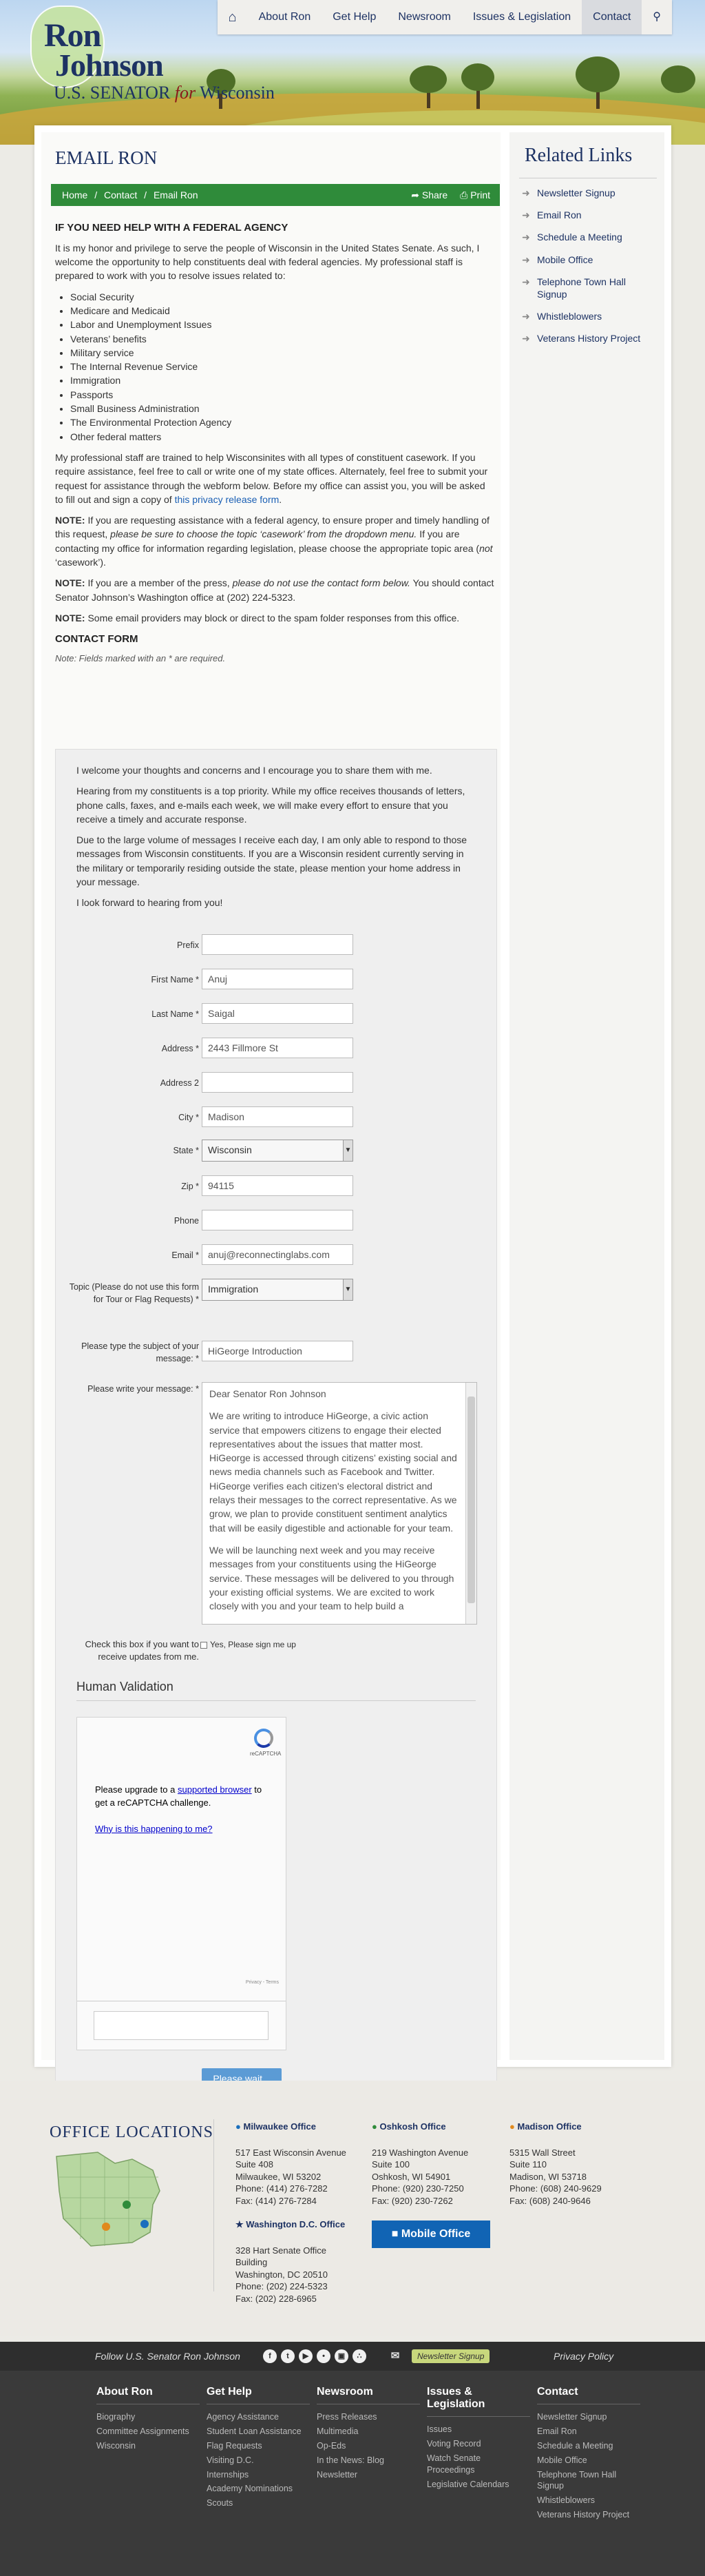  I want to click on mobile-office-button: ■ Mobile Office, so click(431, 2234).